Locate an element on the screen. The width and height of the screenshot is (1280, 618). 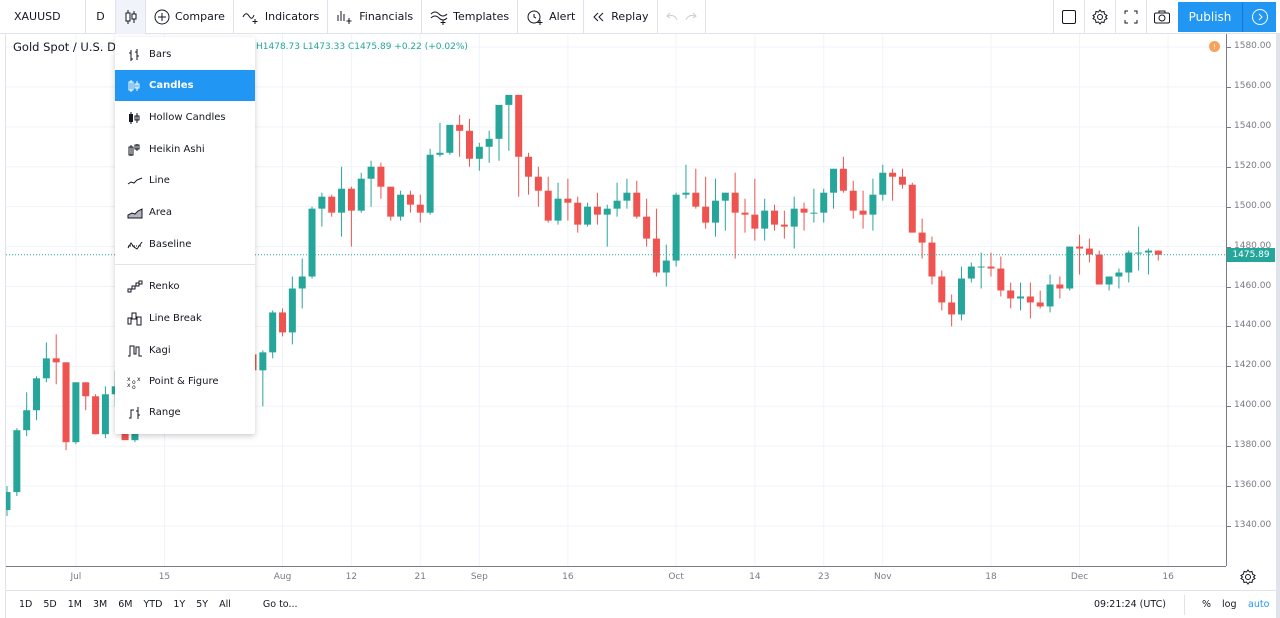
price-tick-label: 1580.00 is located at coordinates (1253, 46).